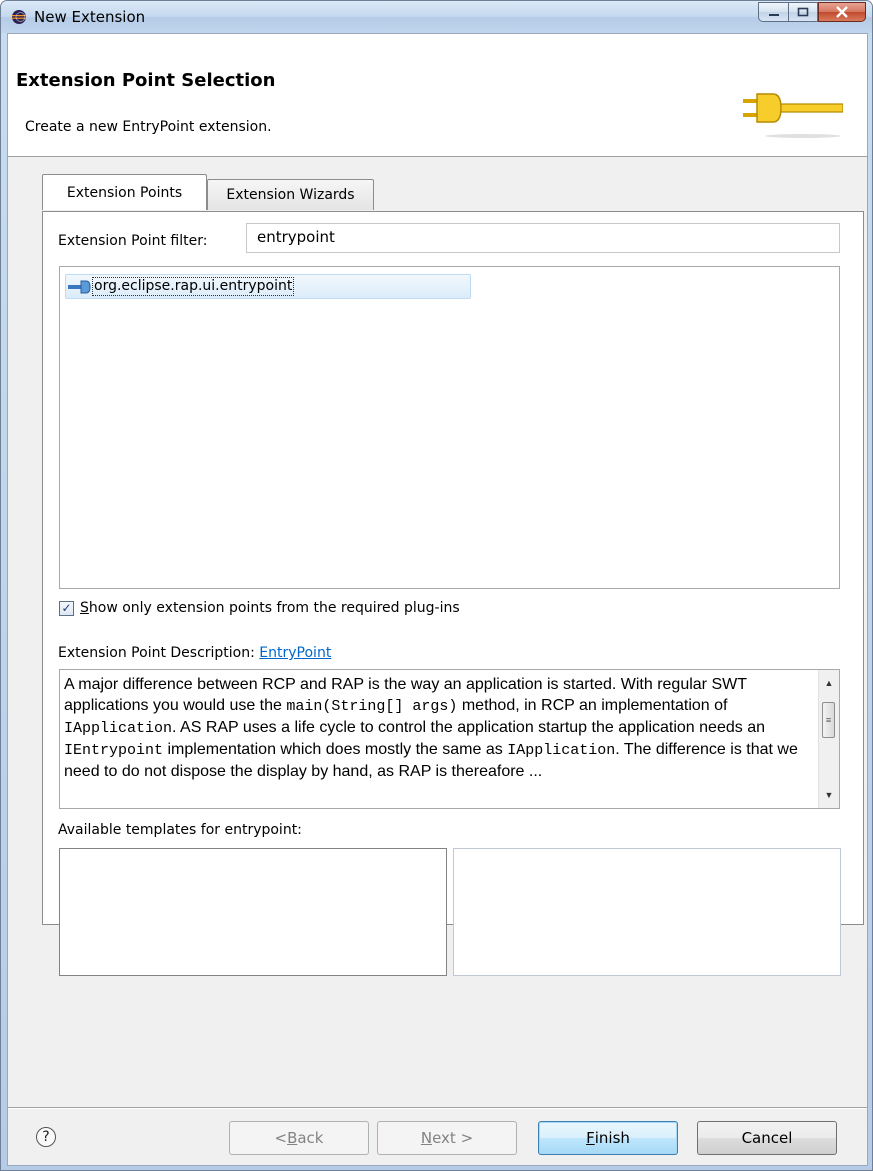 Image resolution: width=873 pixels, height=1171 pixels. I want to click on scroll-thumb: ≡, so click(828, 720).